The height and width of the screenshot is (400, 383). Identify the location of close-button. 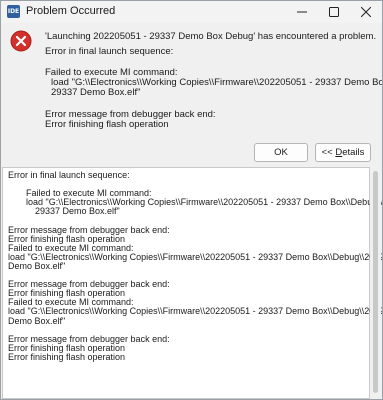
(366, 12).